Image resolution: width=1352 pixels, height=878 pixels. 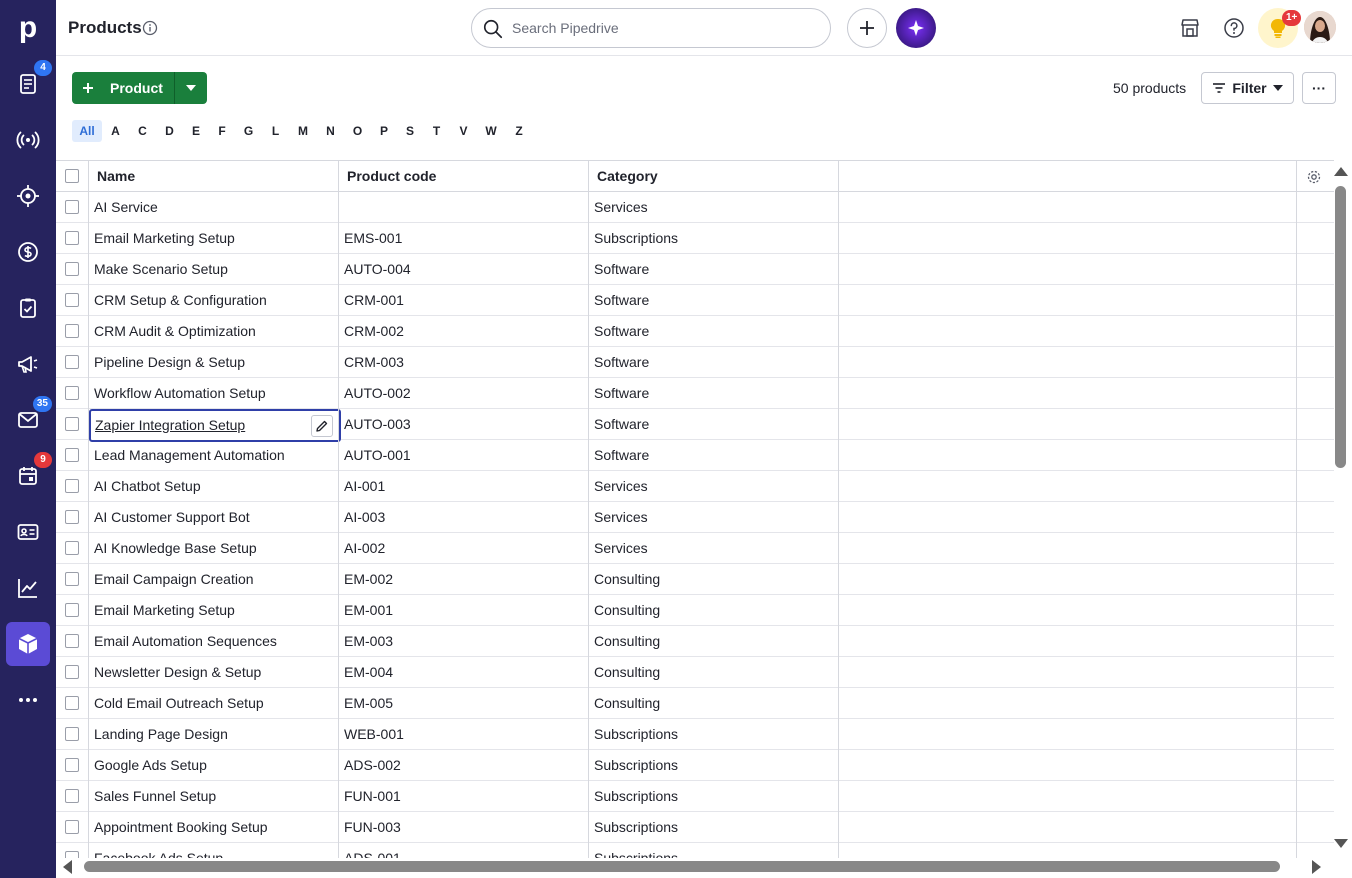 I want to click on alphabet-filter-w: W, so click(x=491, y=131).